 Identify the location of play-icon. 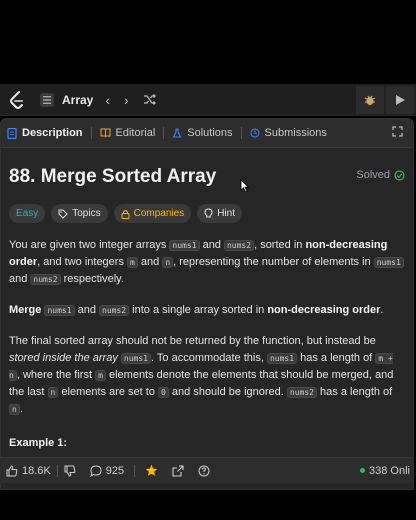
(400, 99).